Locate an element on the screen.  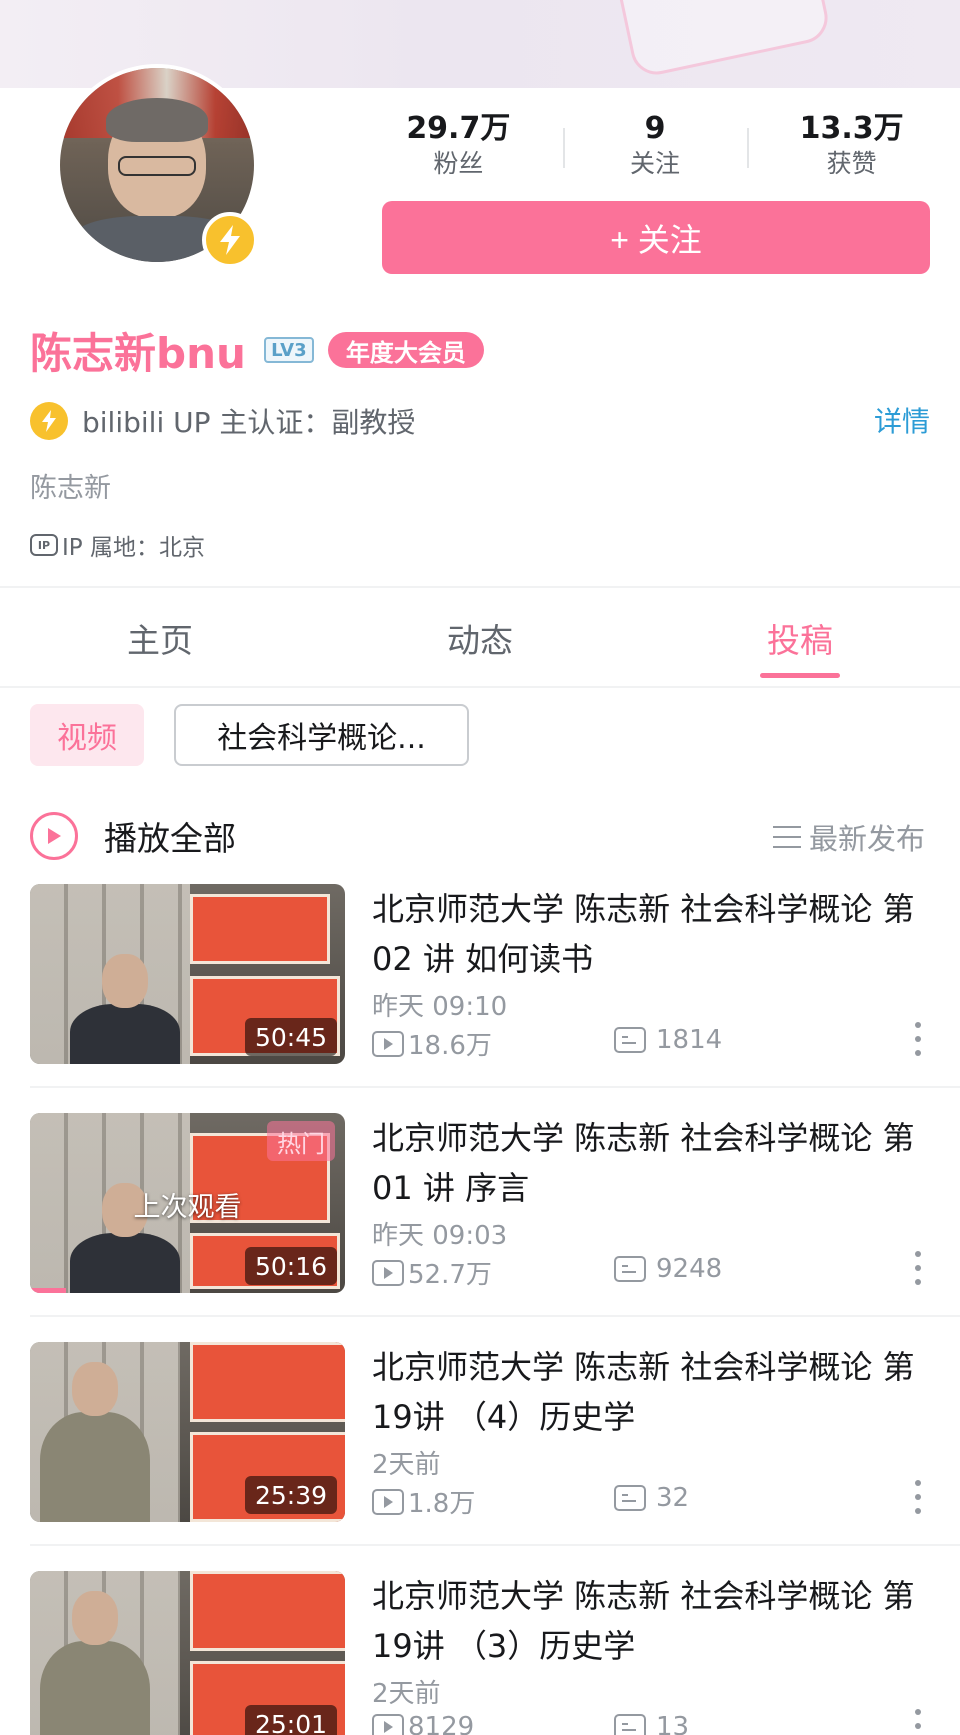
details-link: 详情 is located at coordinates (902, 420).